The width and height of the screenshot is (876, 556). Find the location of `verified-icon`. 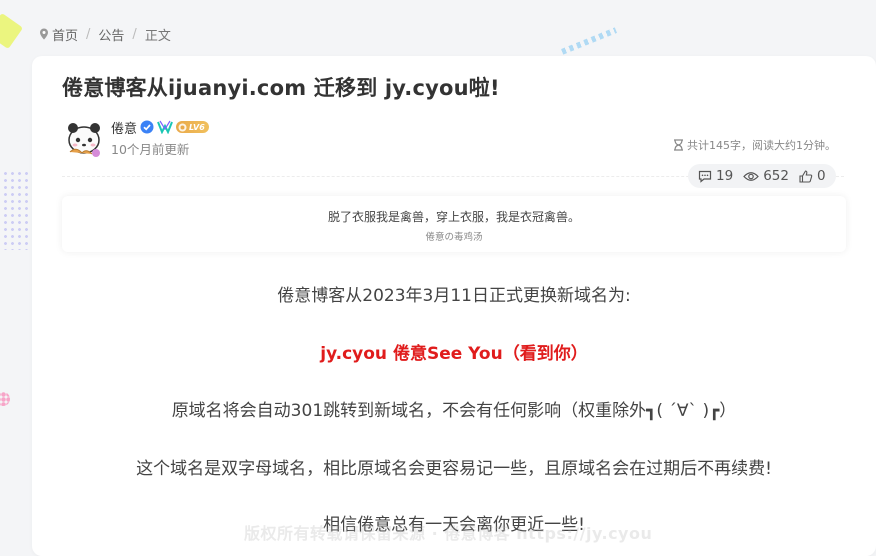

verified-icon is located at coordinates (147, 127).